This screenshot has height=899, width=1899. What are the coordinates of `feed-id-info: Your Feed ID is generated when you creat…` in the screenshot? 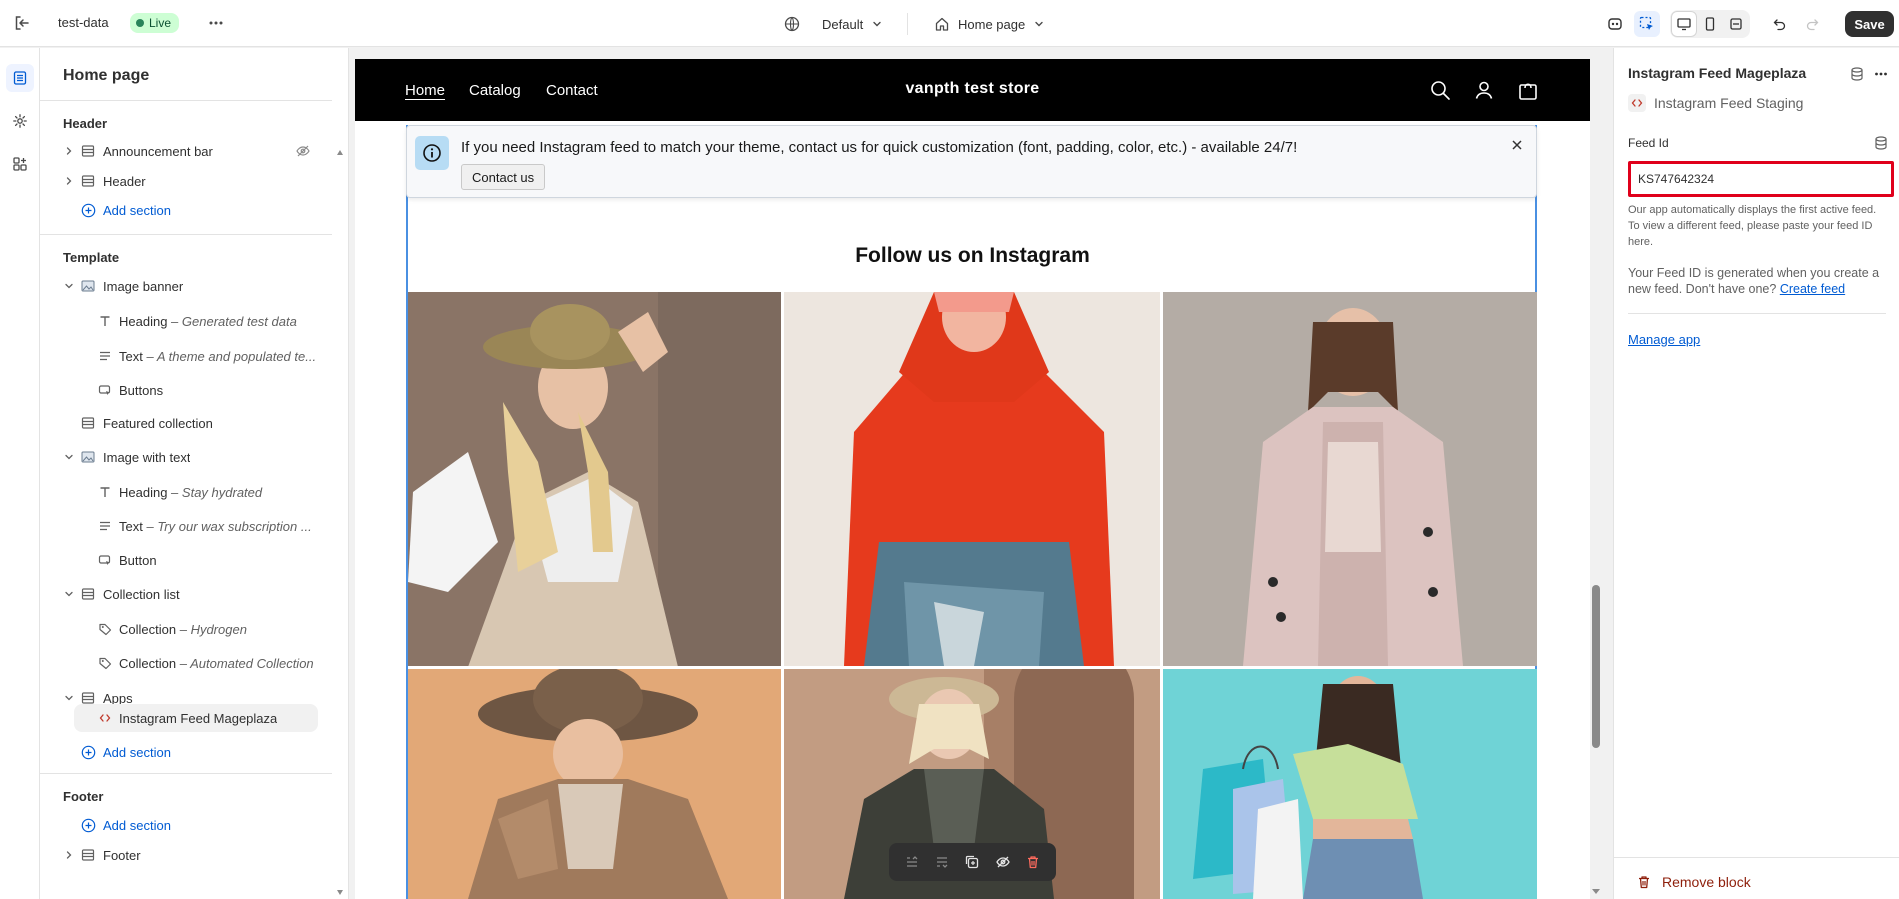 It's located at (1759, 281).